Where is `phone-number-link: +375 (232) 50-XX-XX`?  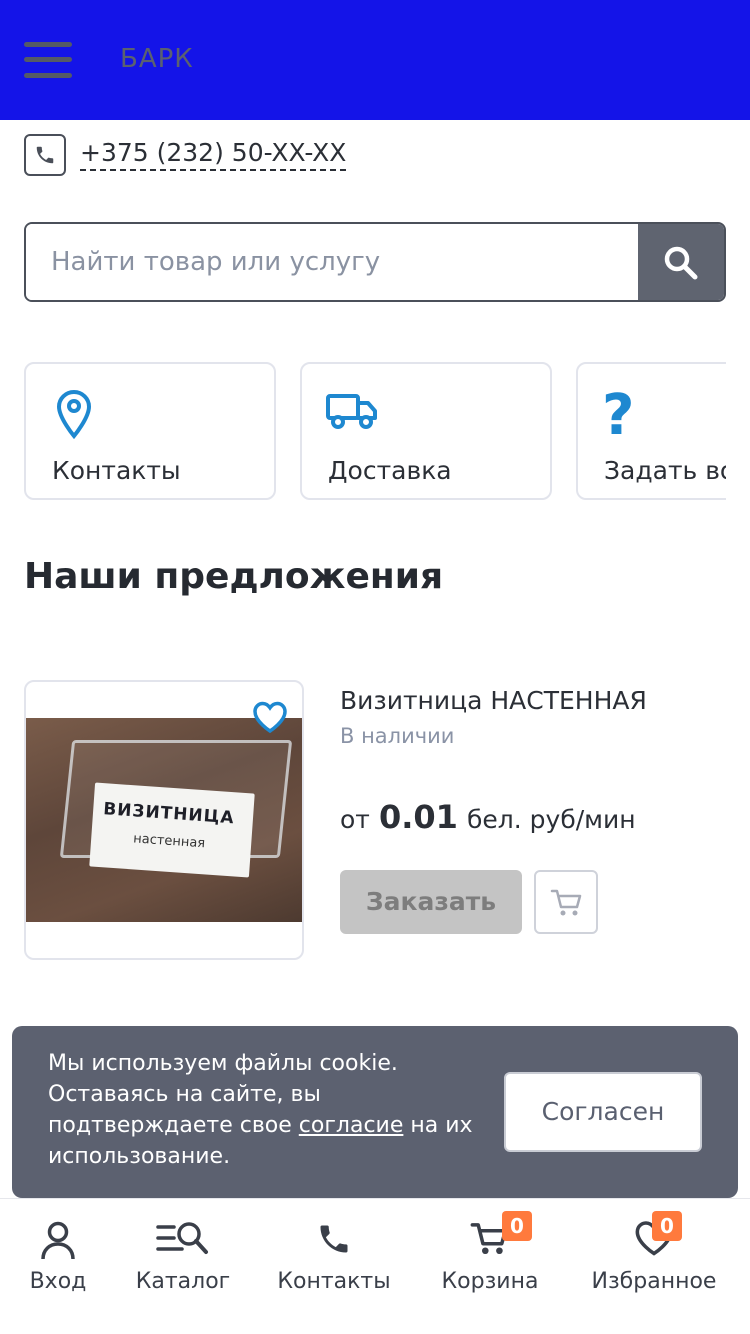 phone-number-link: +375 (232) 50-XX-XX is located at coordinates (213, 154).